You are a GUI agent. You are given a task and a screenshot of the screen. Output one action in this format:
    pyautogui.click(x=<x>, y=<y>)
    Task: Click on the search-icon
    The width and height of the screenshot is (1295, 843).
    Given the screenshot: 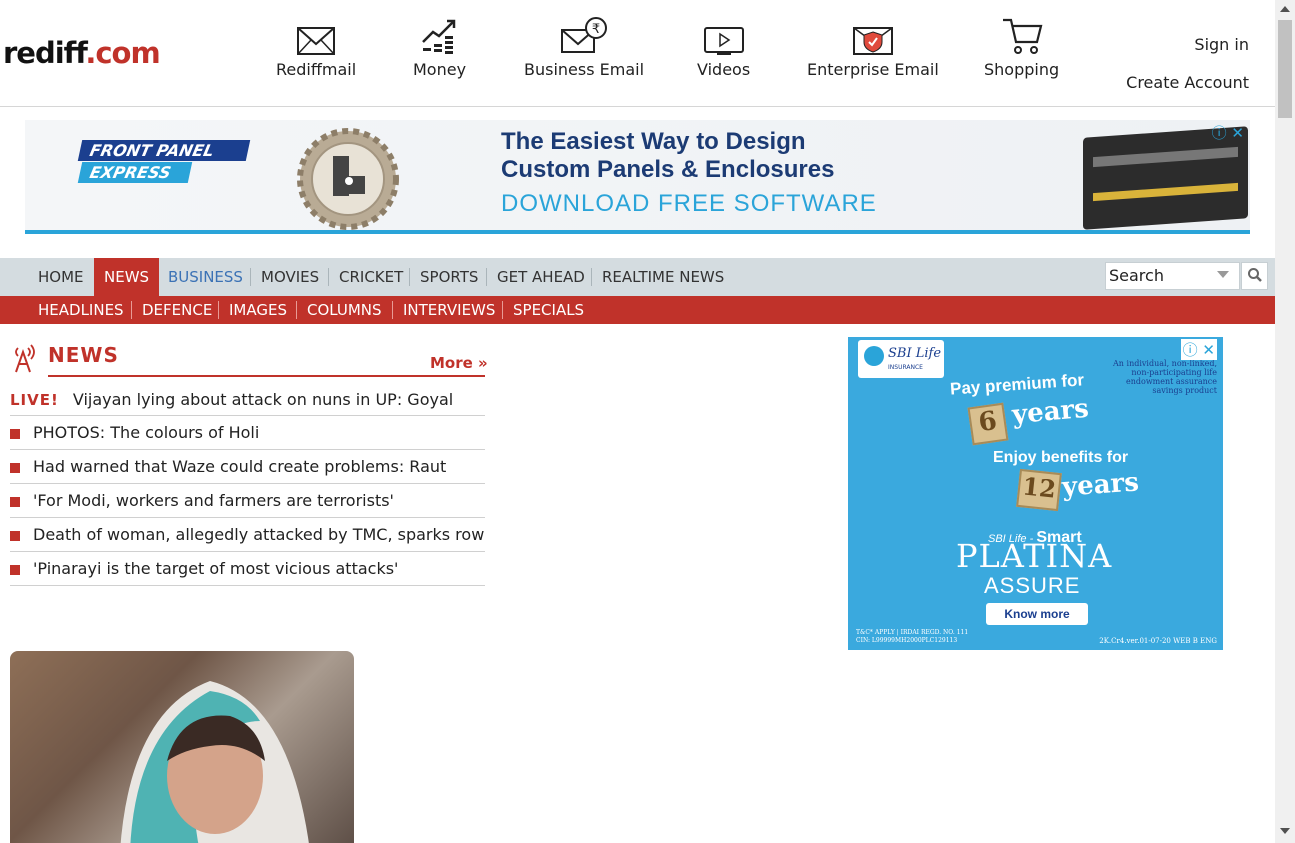 What is the action you would take?
    pyautogui.click(x=1254, y=275)
    